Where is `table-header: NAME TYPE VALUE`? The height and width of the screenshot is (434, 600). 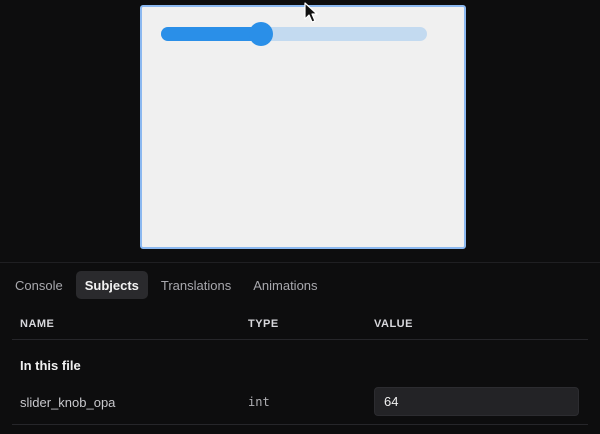
table-header: NAME TYPE VALUE is located at coordinates (300, 326).